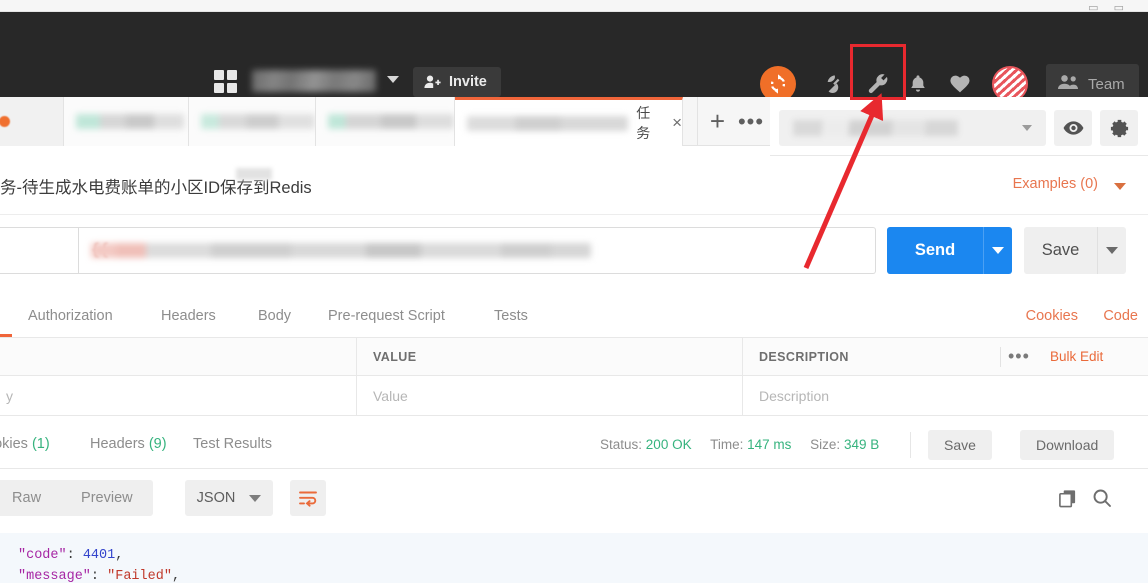 This screenshot has width=1148, height=583. I want to click on copy-icon, so click(1067, 501).